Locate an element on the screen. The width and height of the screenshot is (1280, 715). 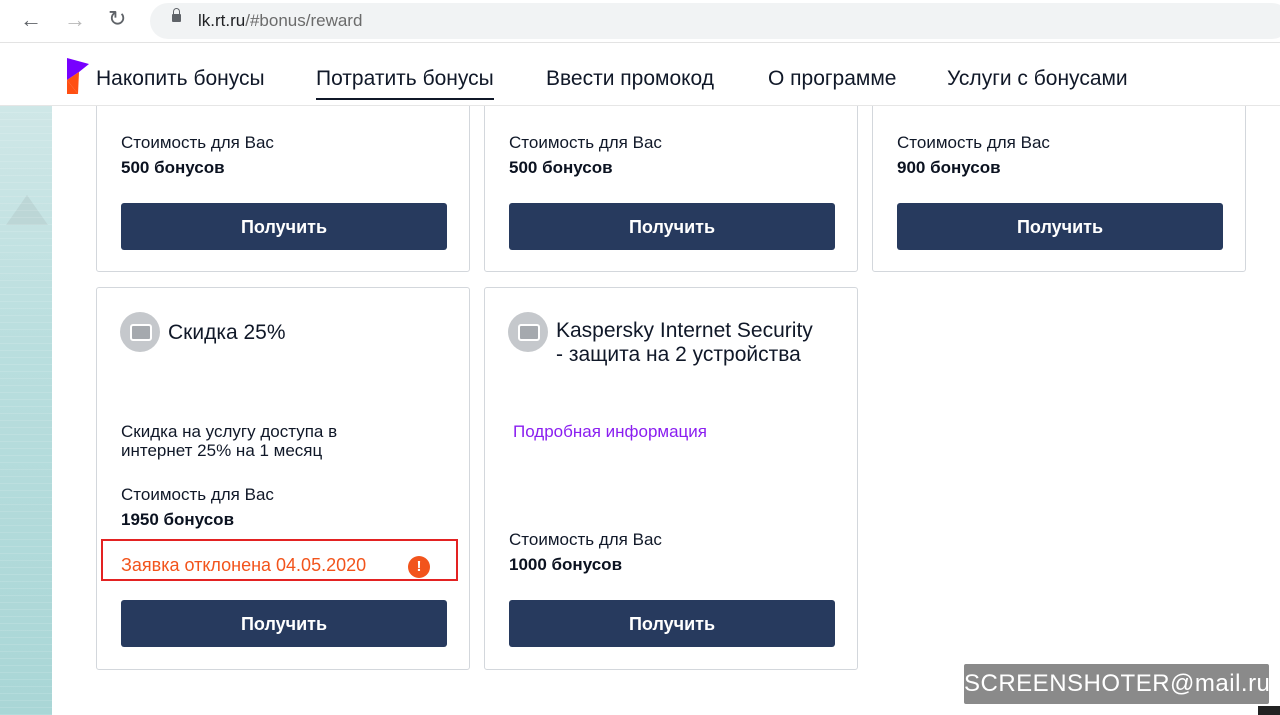
back-arrow-icon: ← is located at coordinates (31, 20).